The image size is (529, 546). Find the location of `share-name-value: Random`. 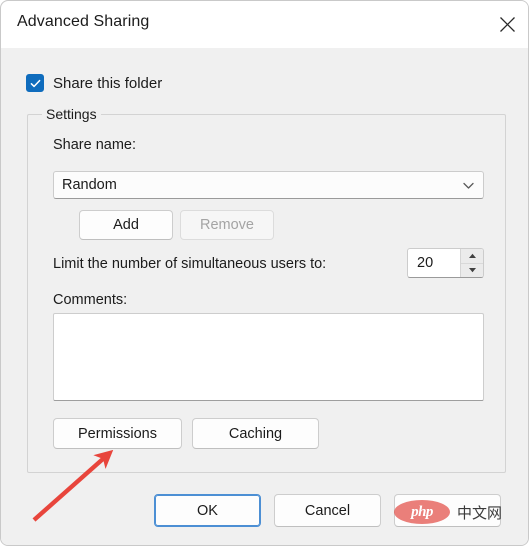

share-name-value: Random is located at coordinates (89, 185).